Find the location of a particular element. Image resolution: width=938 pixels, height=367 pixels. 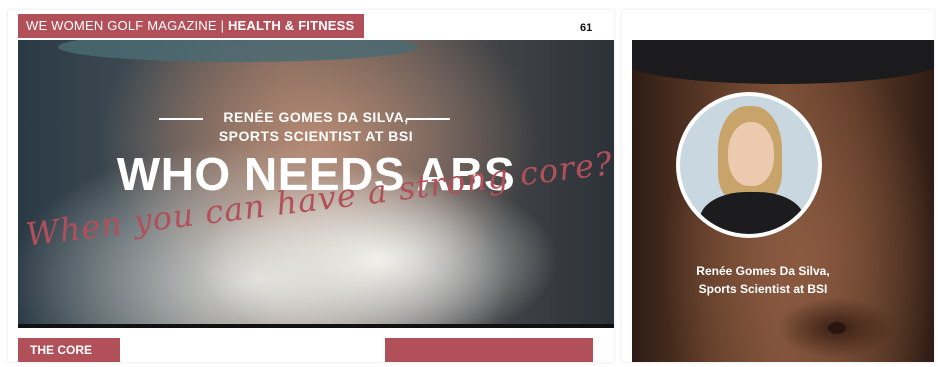

sports-bra-graphic is located at coordinates (783, 62).